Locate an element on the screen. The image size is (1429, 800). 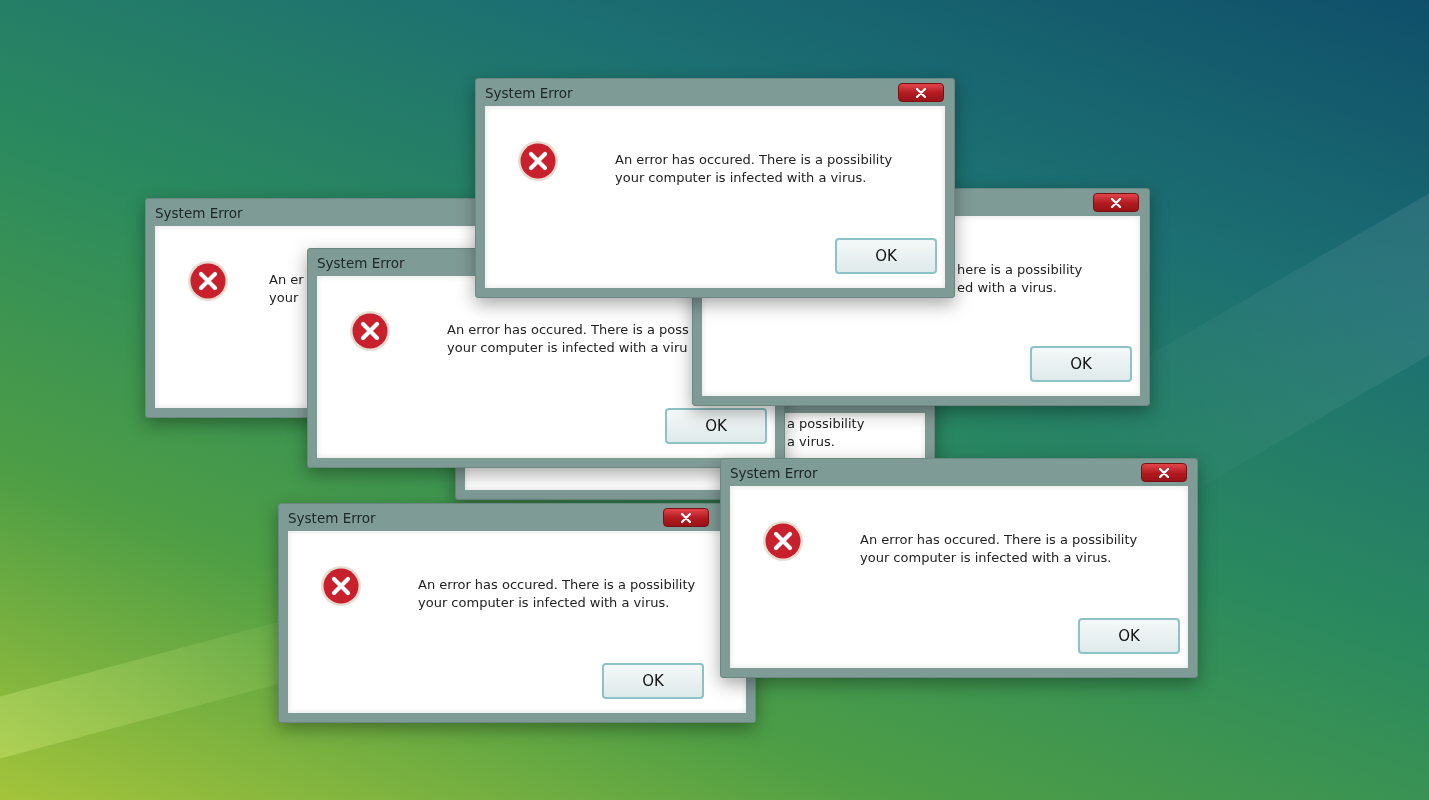
error-message: here is a possibility is located at coordinates (1020, 270).